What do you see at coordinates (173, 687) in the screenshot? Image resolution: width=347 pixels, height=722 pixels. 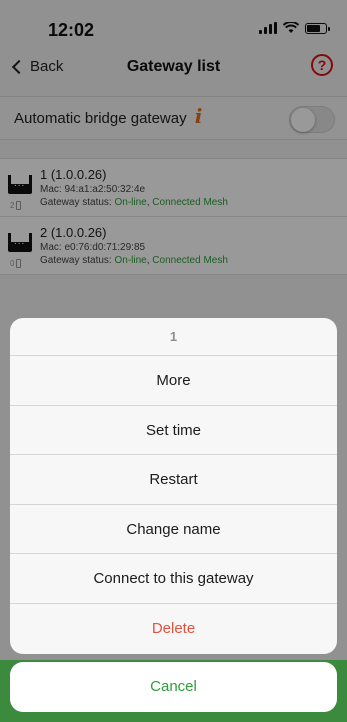 I see `cancel-button: Cancel` at bounding box center [173, 687].